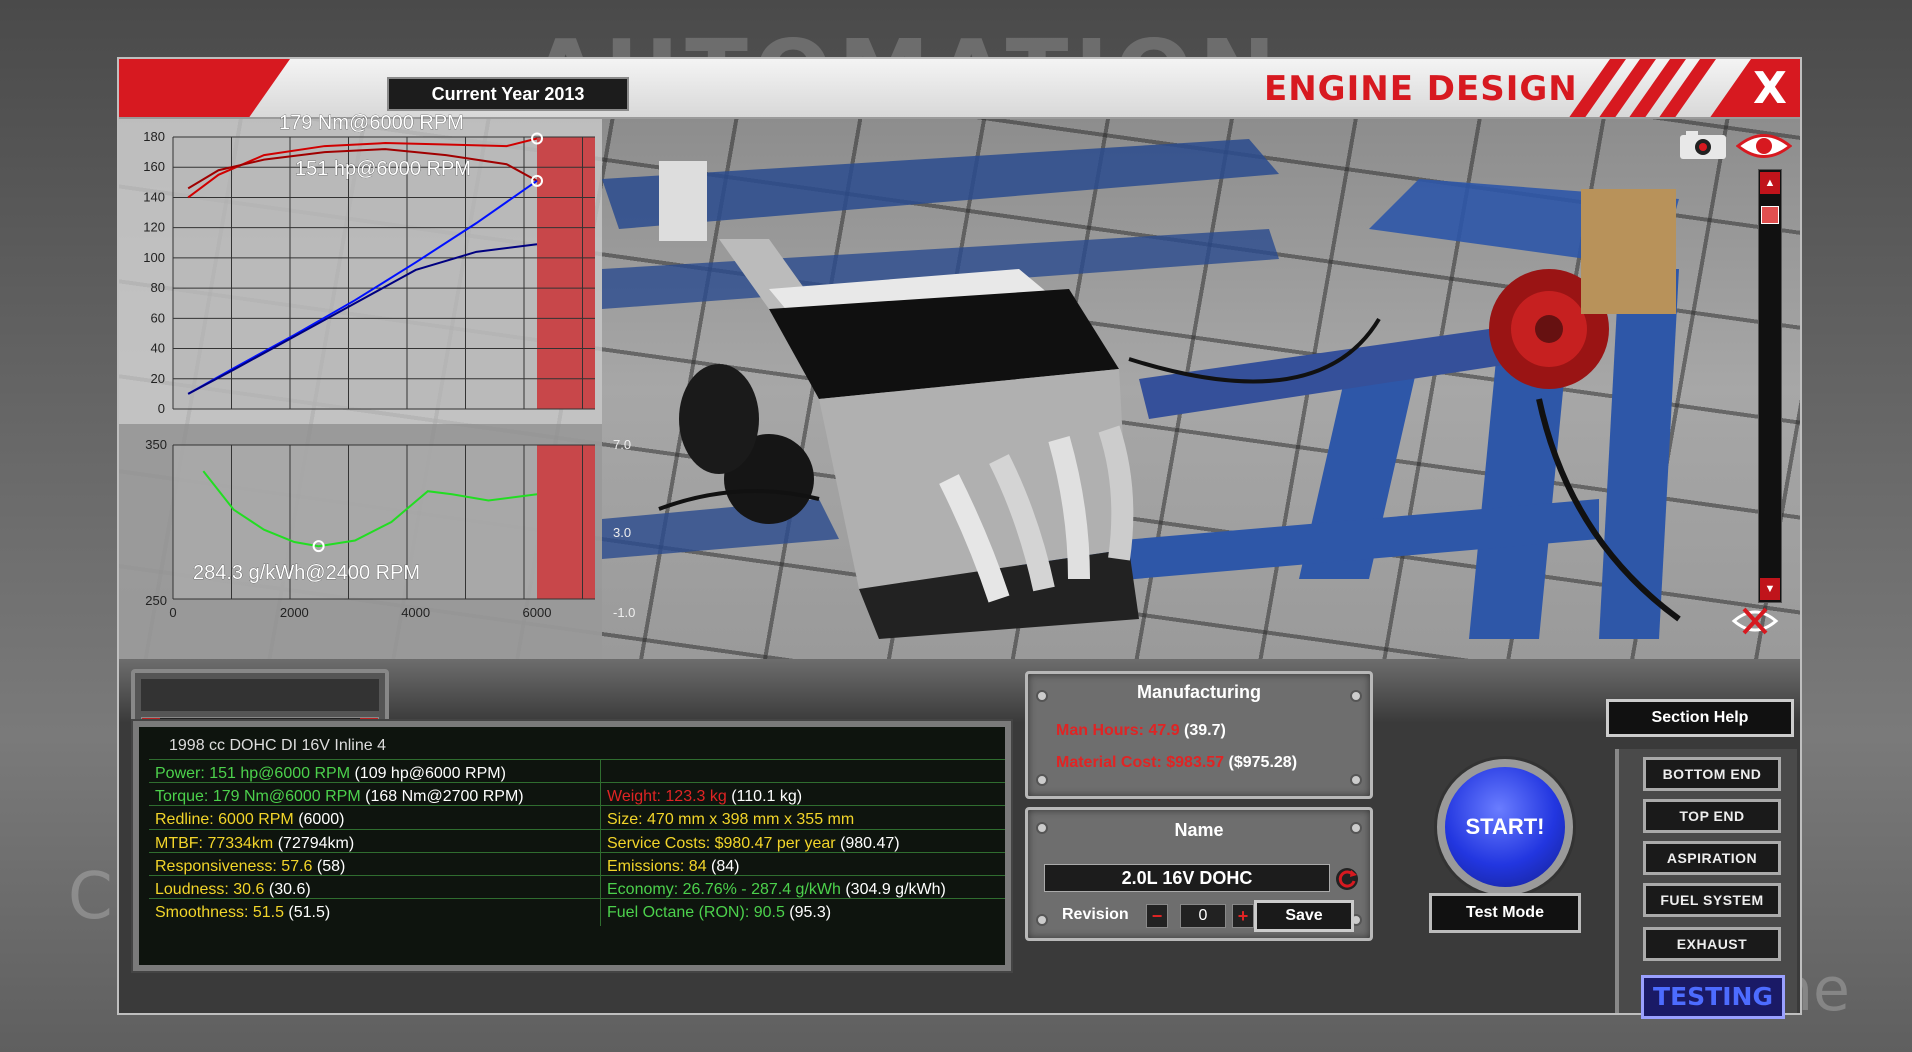 The width and height of the screenshot is (1912, 1052). What do you see at coordinates (1712, 944) in the screenshot?
I see `tab-exhaust: EXHAUST` at bounding box center [1712, 944].